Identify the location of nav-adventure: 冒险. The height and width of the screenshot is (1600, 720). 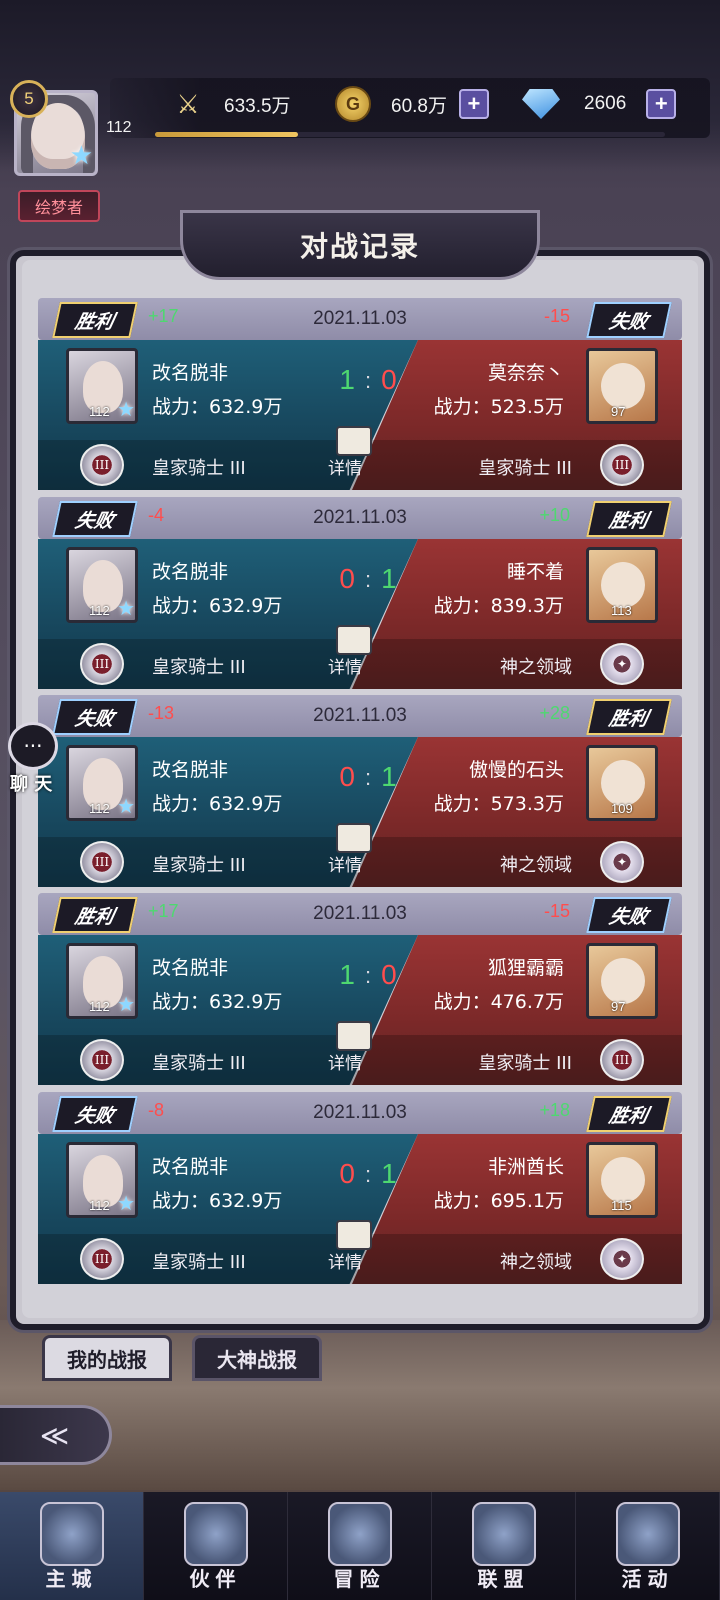
(360, 1546).